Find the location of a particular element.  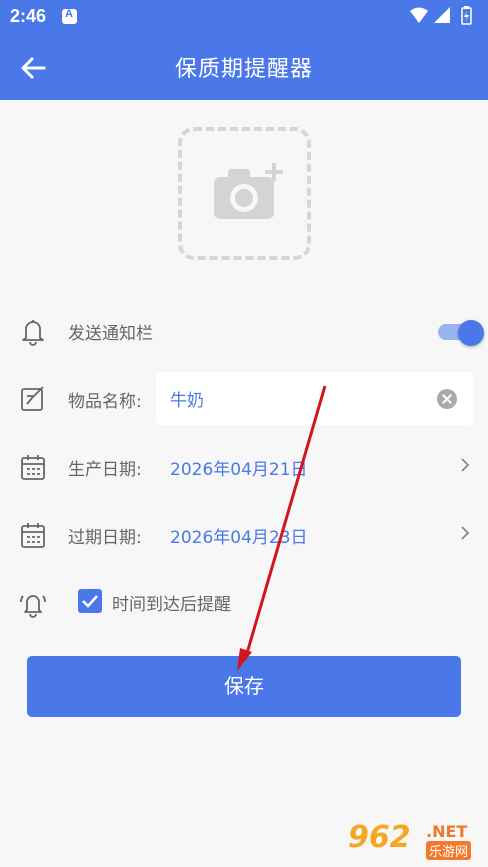

save-button: 保存 is located at coordinates (244, 686).